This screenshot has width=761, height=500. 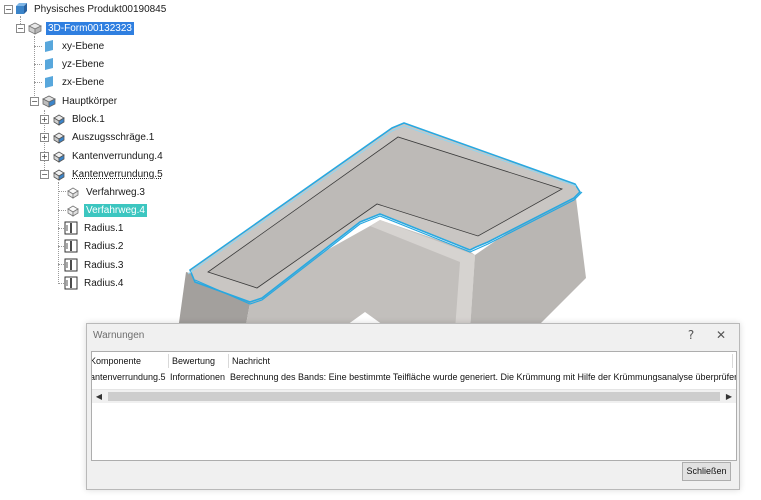 What do you see at coordinates (128, 377) in the screenshot?
I see `cell-komponente: Kantenverrundung.5` at bounding box center [128, 377].